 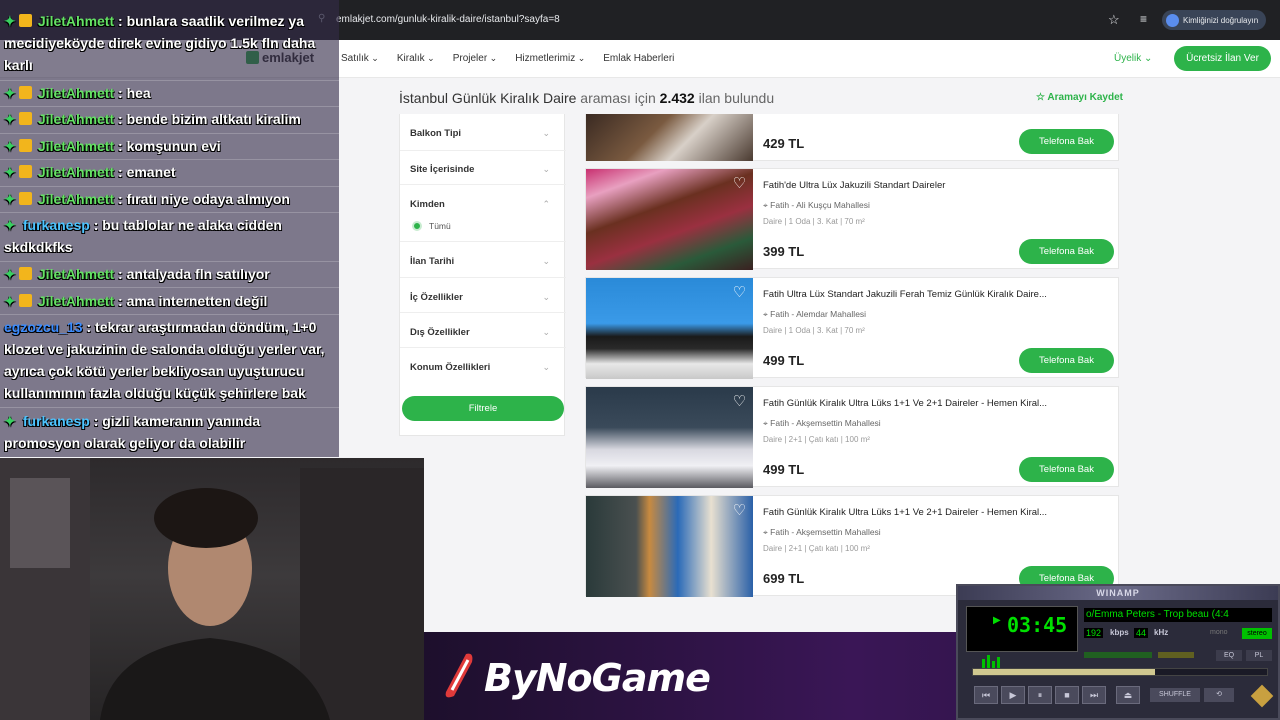 I want to click on playlist-toggle: PL, so click(x=1259, y=655).